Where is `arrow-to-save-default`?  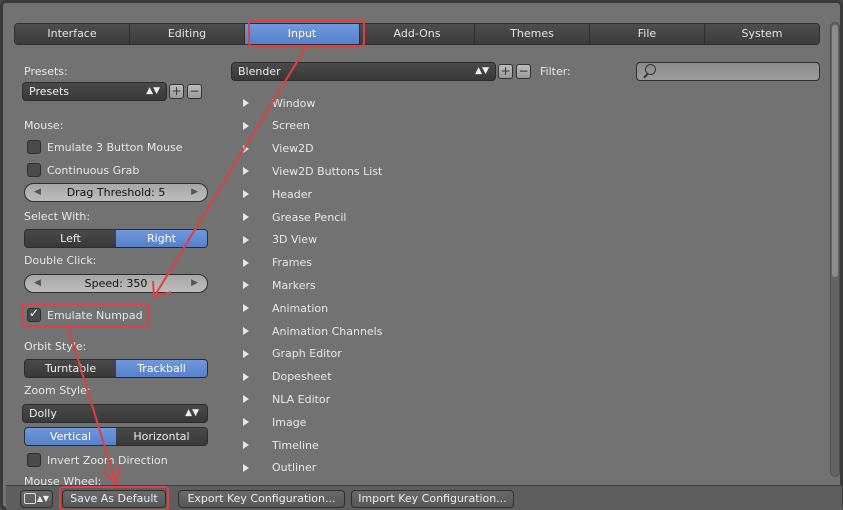 arrow-to-save-default is located at coordinates (92, 405).